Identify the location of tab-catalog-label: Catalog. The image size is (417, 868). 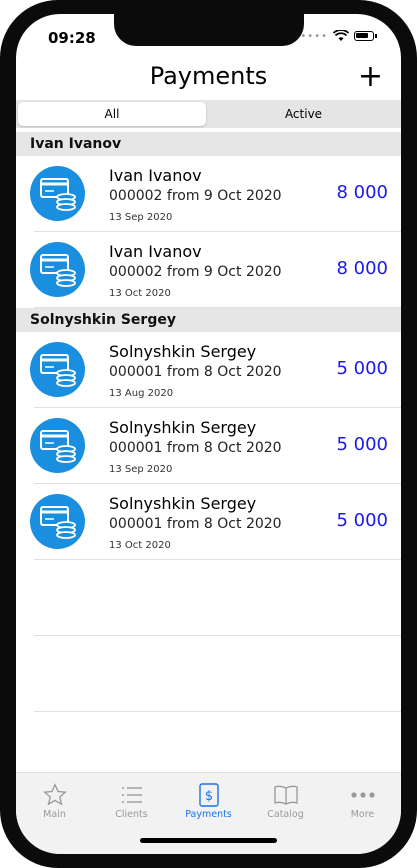
(285, 814).